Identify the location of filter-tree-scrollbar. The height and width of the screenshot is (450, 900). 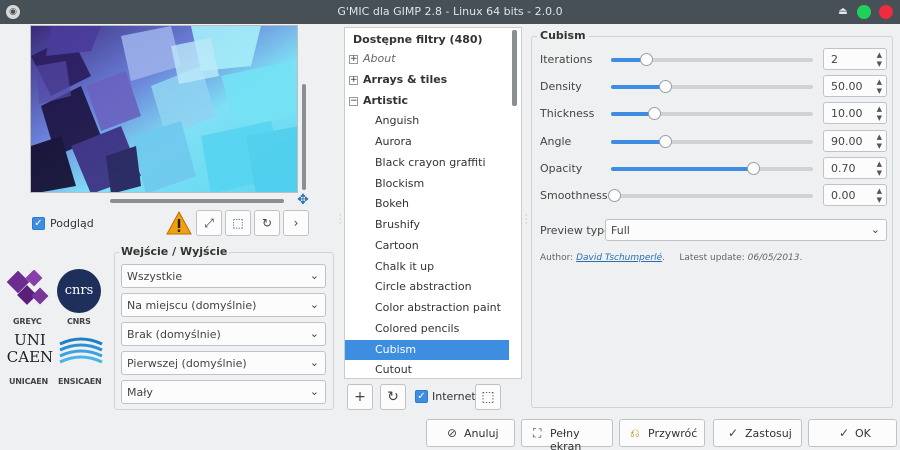
(514, 68).